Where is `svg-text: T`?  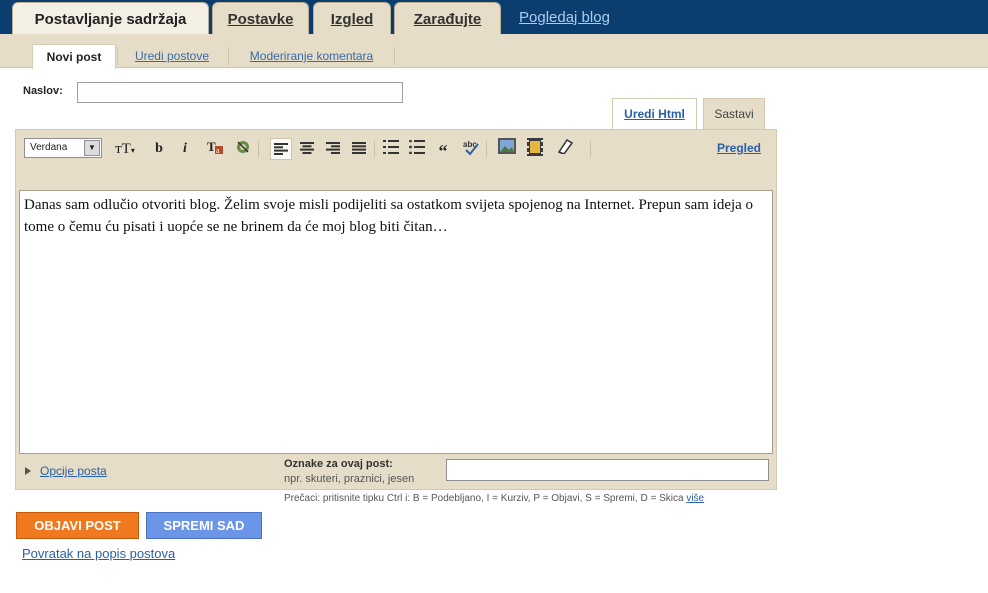 svg-text: T is located at coordinates (211, 146).